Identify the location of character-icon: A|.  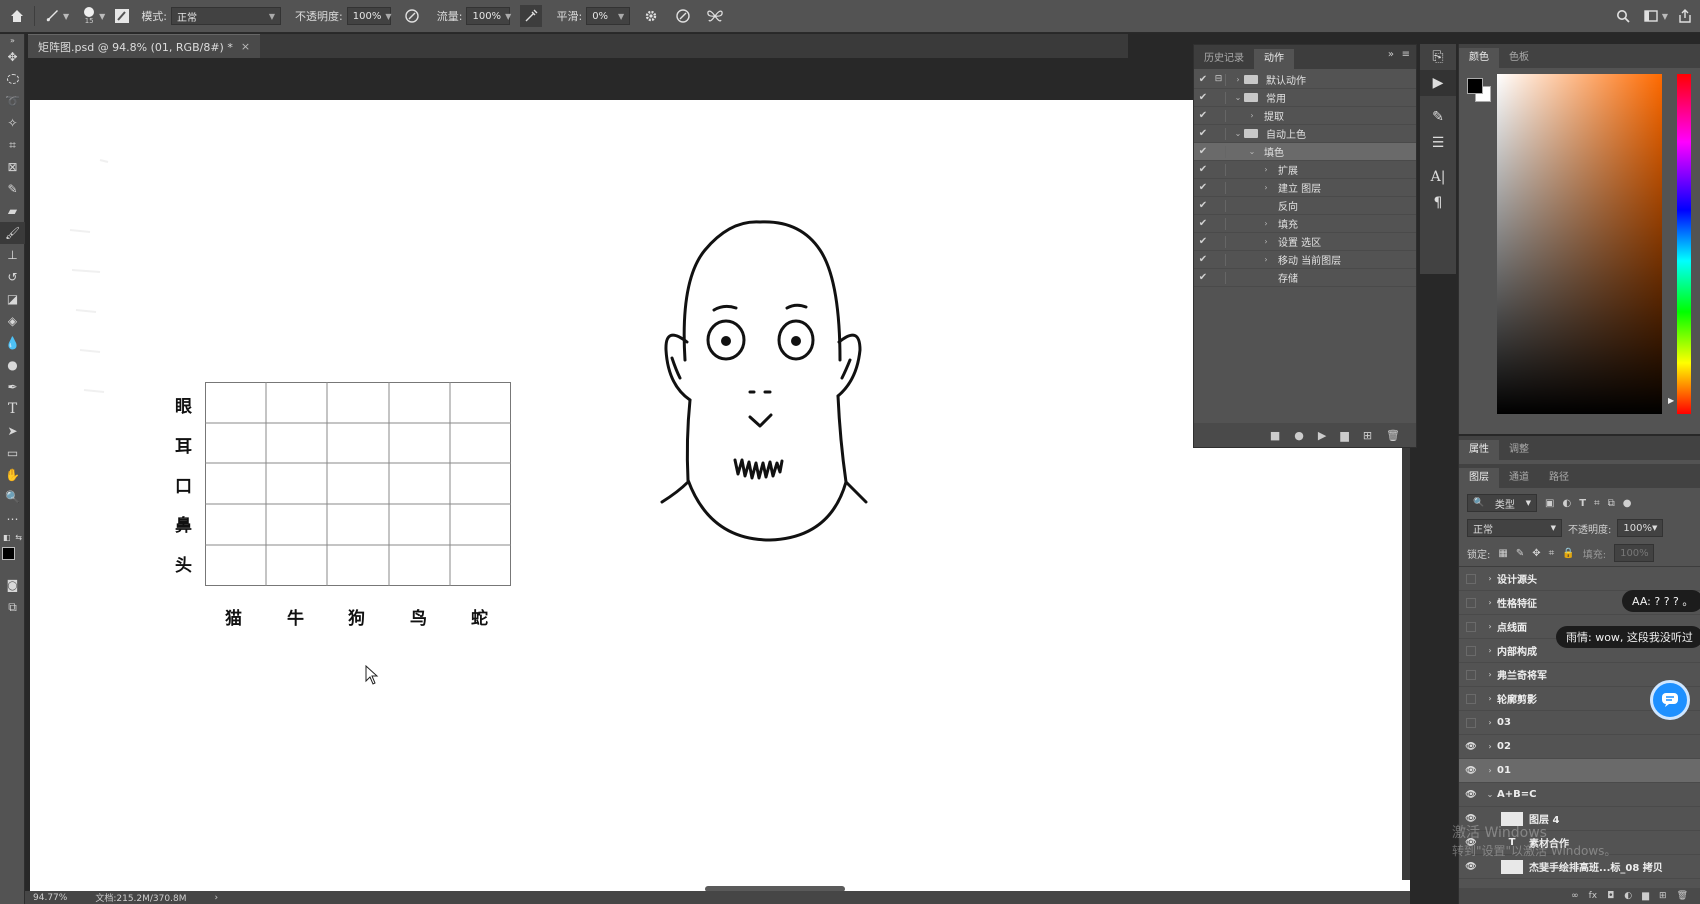
(1438, 177).